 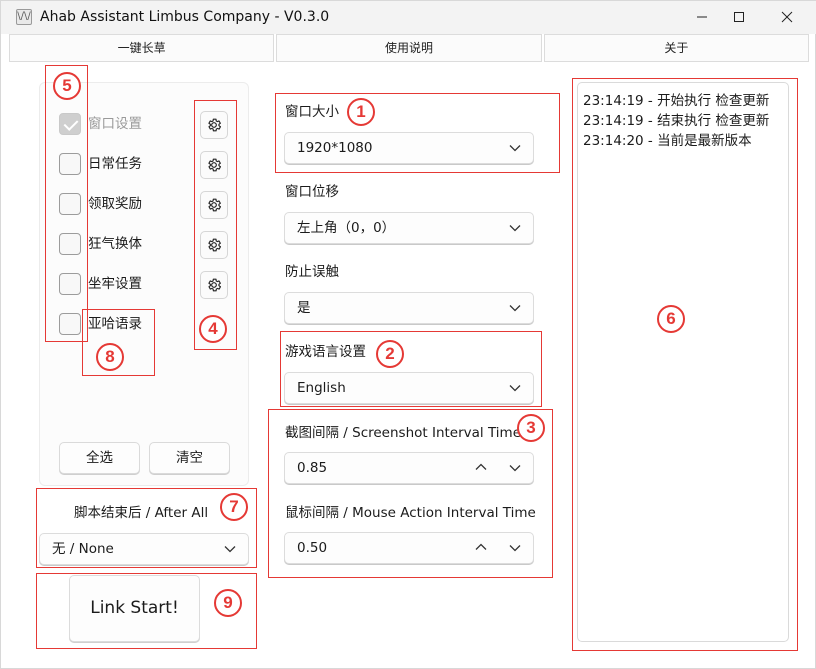 What do you see at coordinates (134, 608) in the screenshot?
I see `link-start-button: Link Start!` at bounding box center [134, 608].